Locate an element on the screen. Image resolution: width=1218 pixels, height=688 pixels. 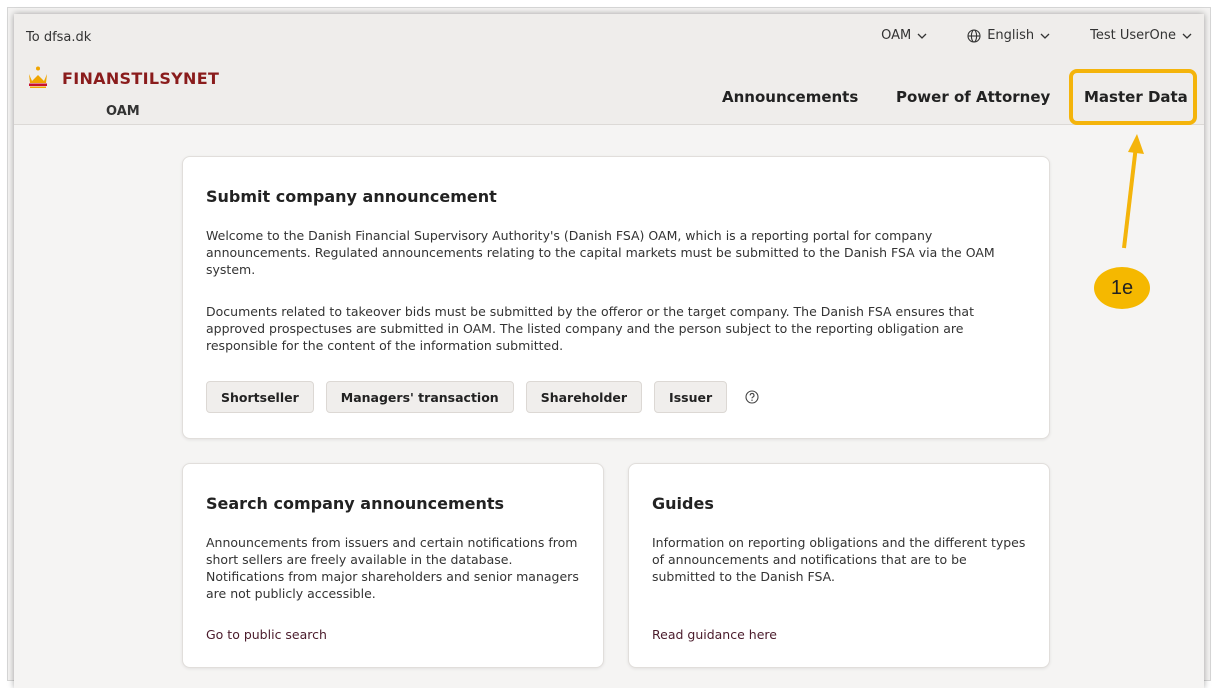
user-name: Test UserOne is located at coordinates (1133, 35).